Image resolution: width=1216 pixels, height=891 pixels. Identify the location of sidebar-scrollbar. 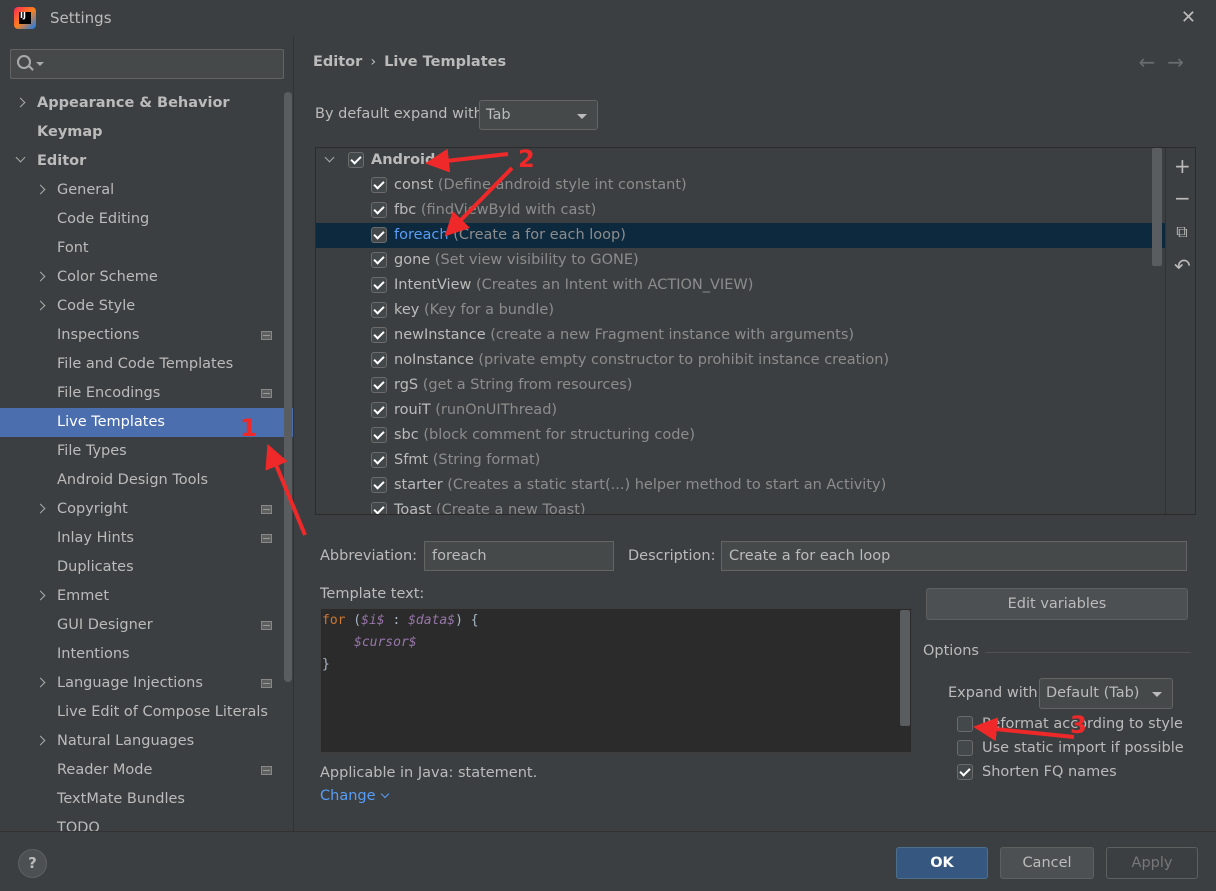
(288, 387).